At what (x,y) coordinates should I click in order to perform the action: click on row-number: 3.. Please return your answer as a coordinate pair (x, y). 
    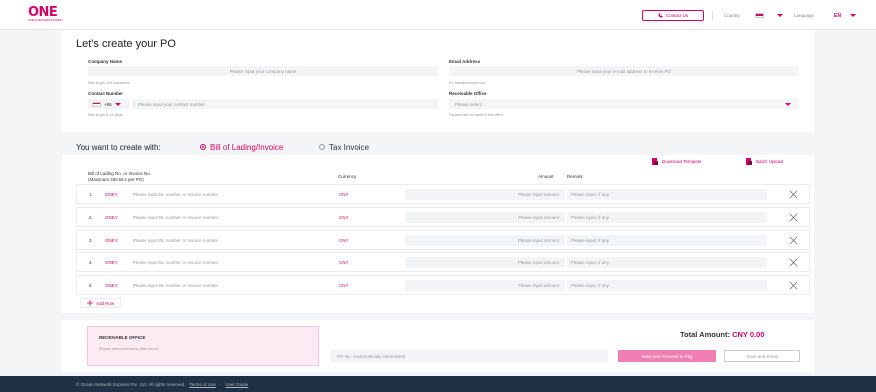
    Looking at the image, I should click on (91, 240).